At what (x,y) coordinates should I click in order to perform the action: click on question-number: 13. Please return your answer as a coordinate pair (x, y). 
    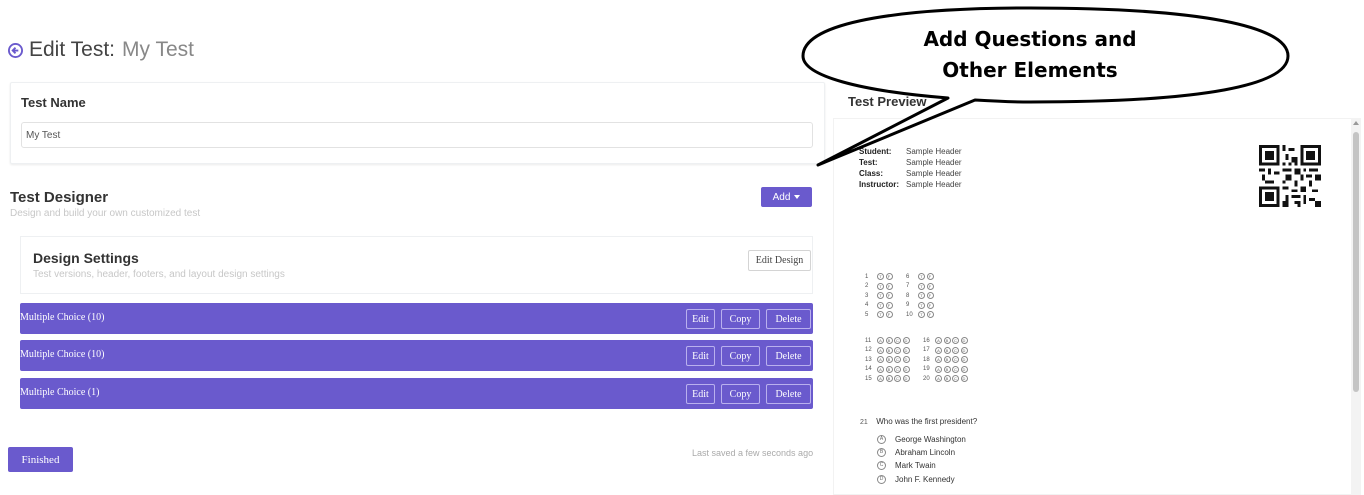
    Looking at the image, I should click on (868, 359).